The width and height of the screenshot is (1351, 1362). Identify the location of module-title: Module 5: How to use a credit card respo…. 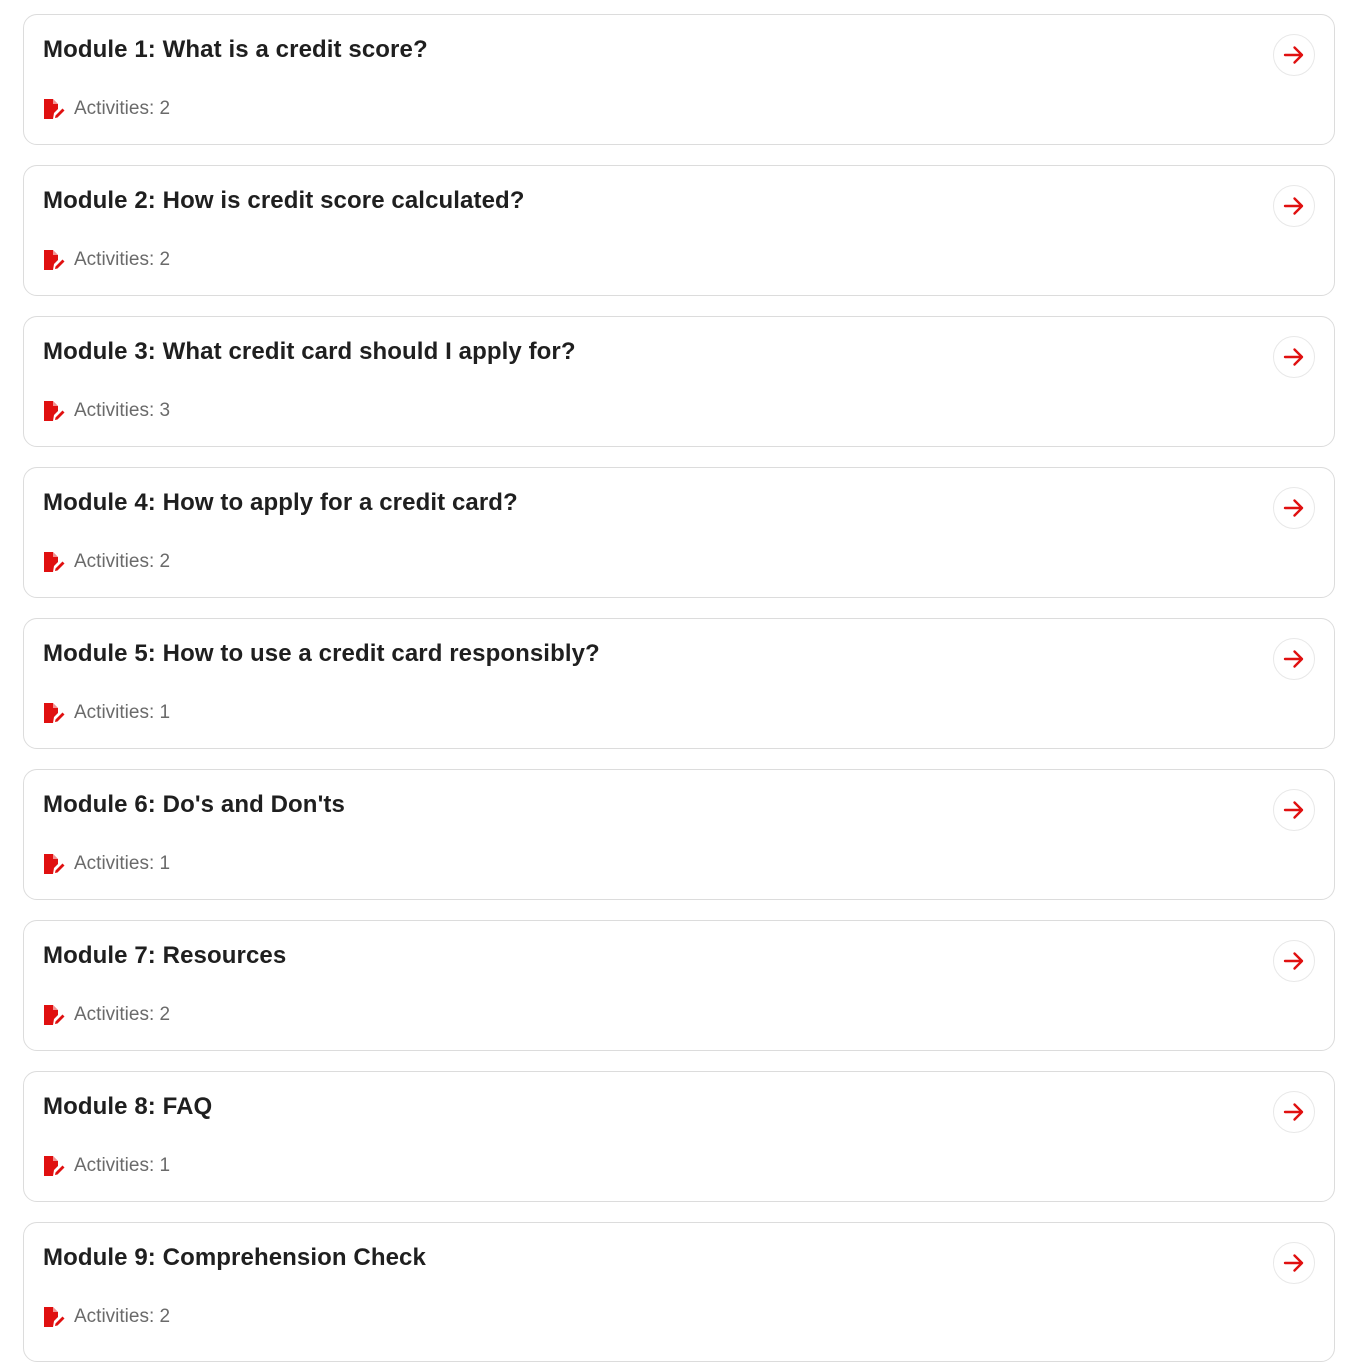
(321, 653).